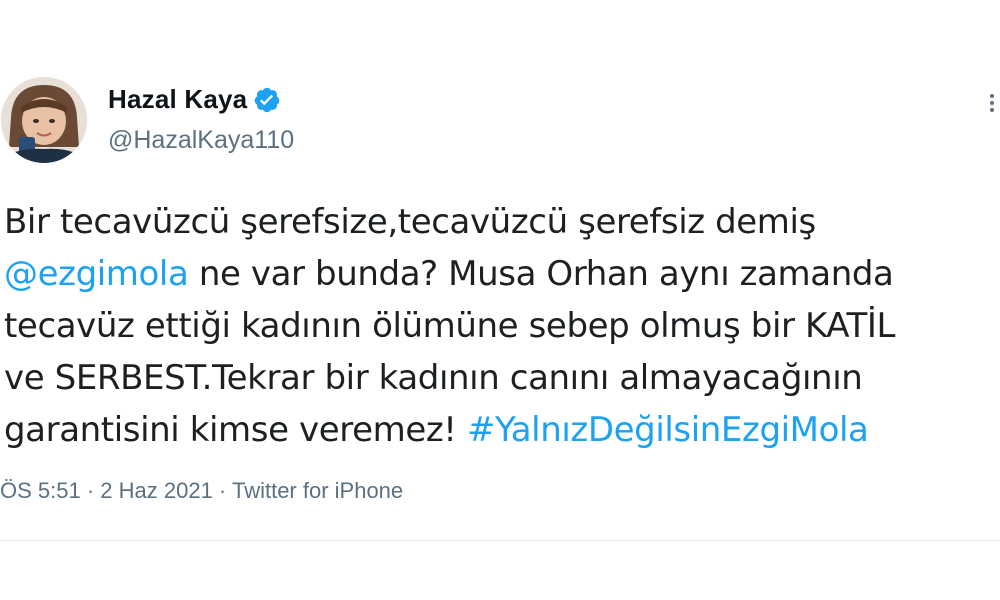 This screenshot has width=1000, height=600. I want to click on more-options-icon, so click(992, 103).